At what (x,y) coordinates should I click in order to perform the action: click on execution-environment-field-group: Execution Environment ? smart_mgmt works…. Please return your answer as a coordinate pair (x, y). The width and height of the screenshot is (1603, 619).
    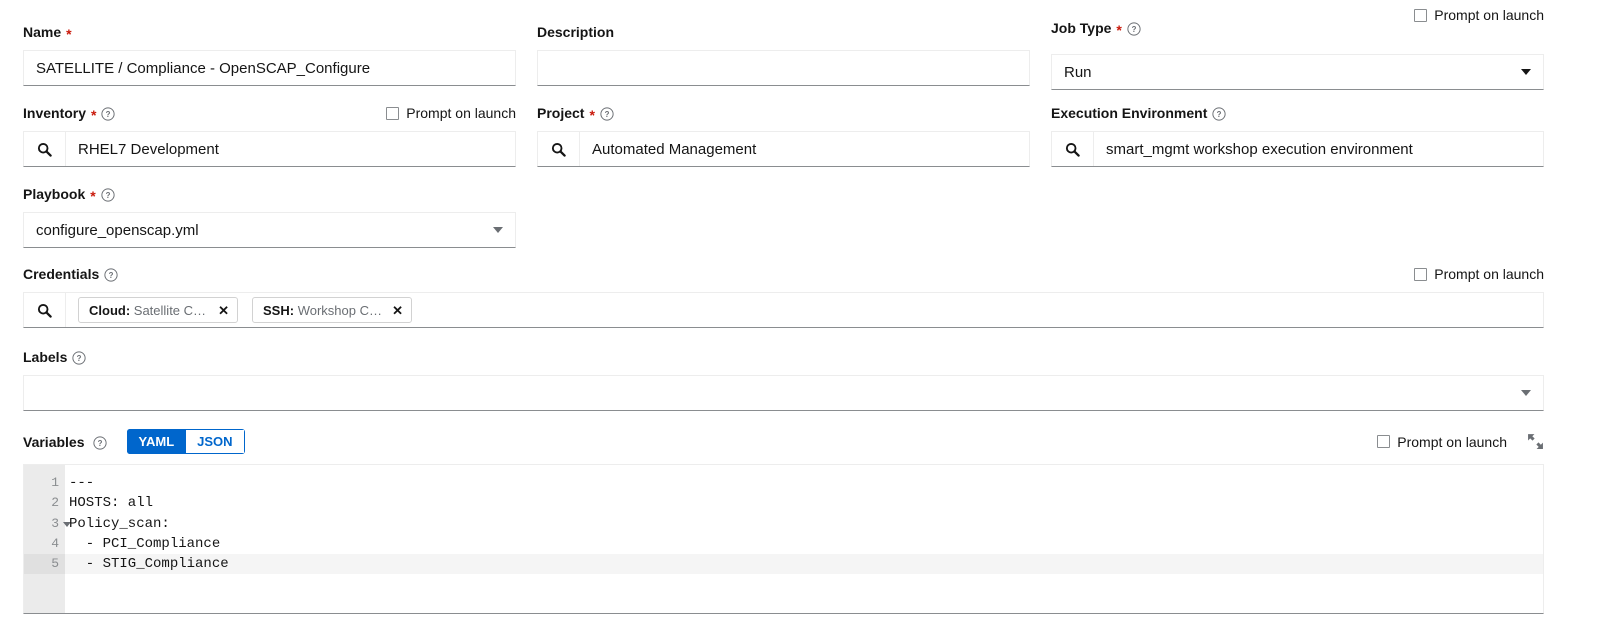
    Looking at the image, I should click on (1297, 136).